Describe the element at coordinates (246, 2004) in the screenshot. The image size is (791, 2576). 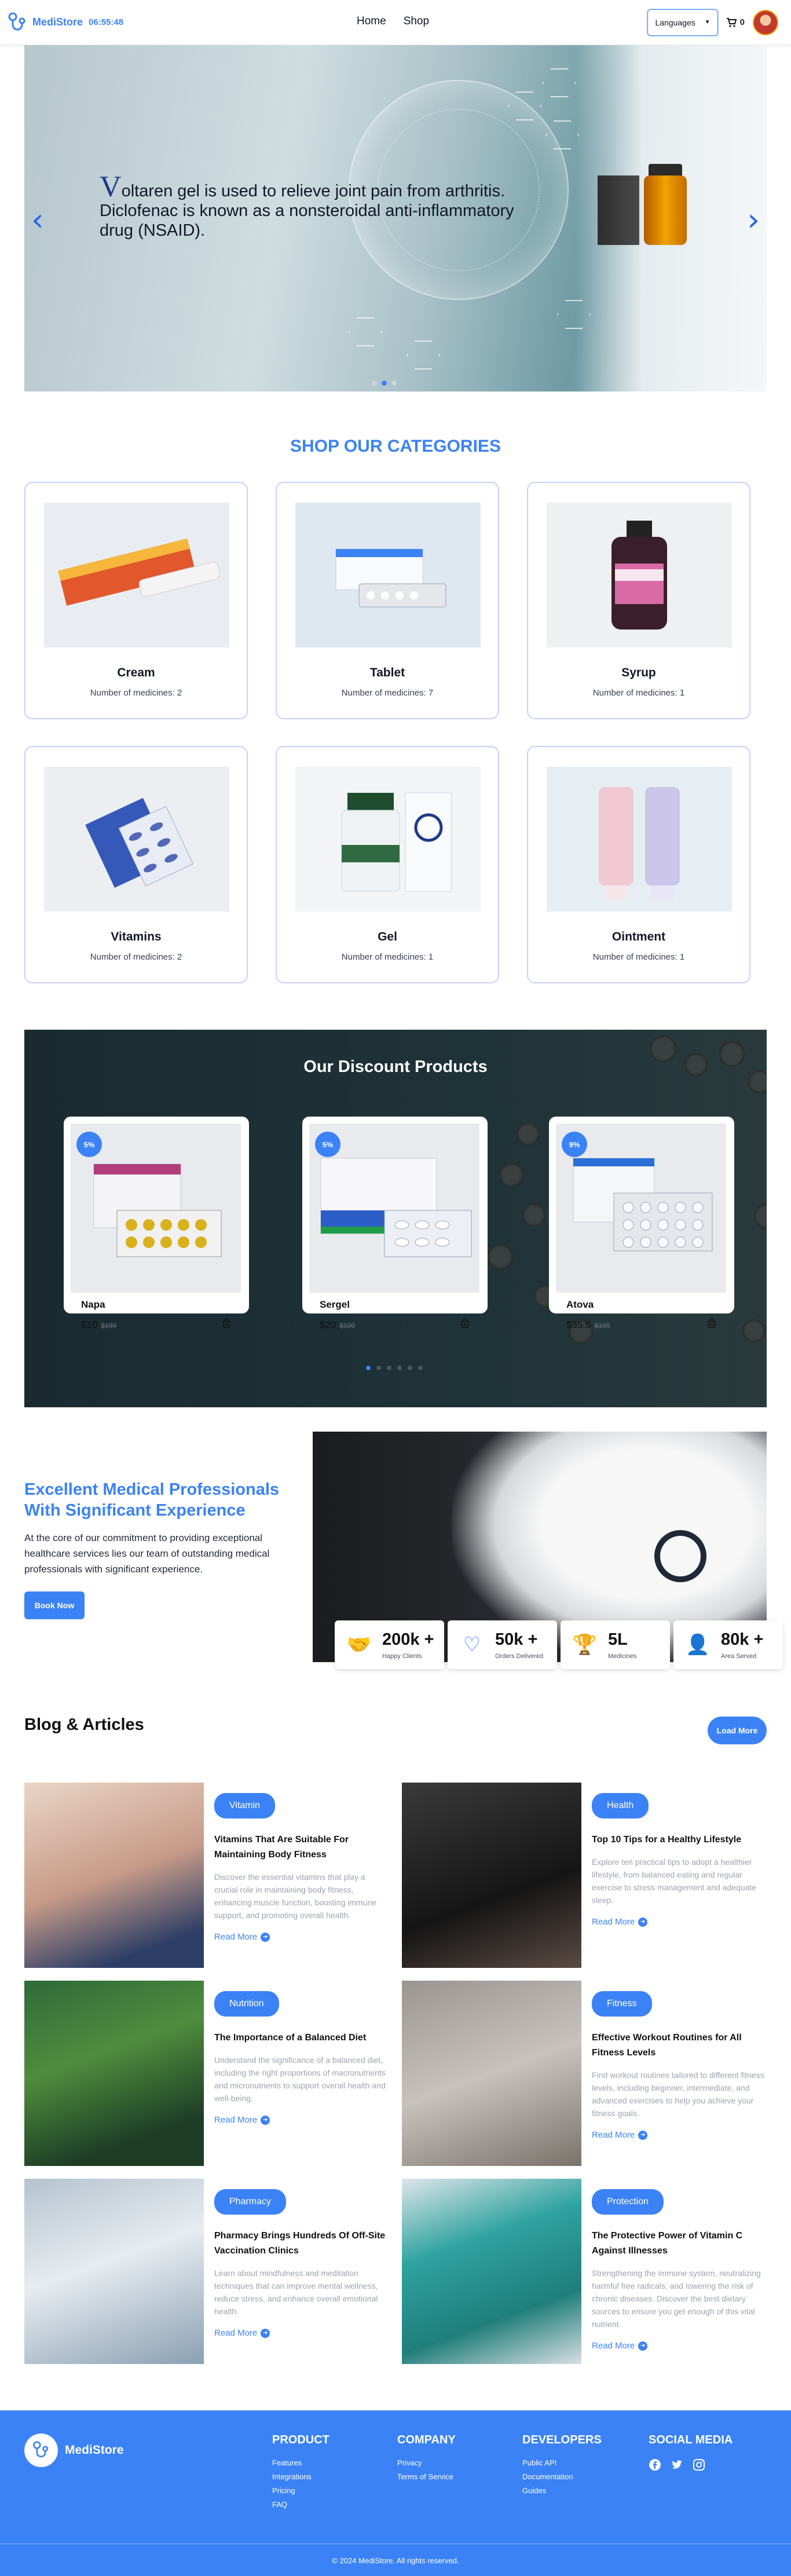
I see `blog-tag: Nutrition` at that location.